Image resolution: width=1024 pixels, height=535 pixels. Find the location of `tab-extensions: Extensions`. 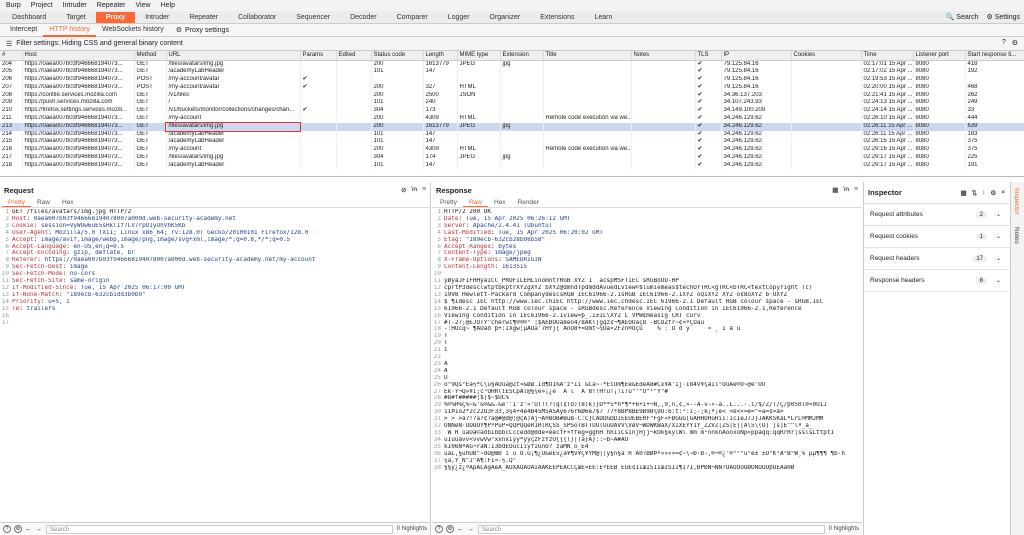

tab-extensions: Extensions is located at coordinates (557, 17).